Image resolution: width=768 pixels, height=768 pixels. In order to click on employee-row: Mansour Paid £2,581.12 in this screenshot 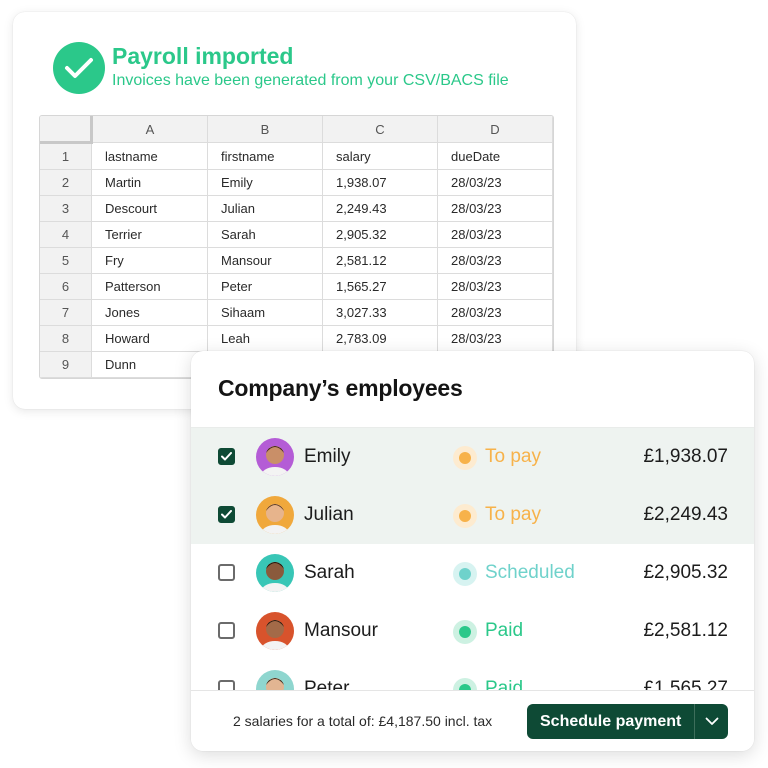, I will do `click(472, 631)`.